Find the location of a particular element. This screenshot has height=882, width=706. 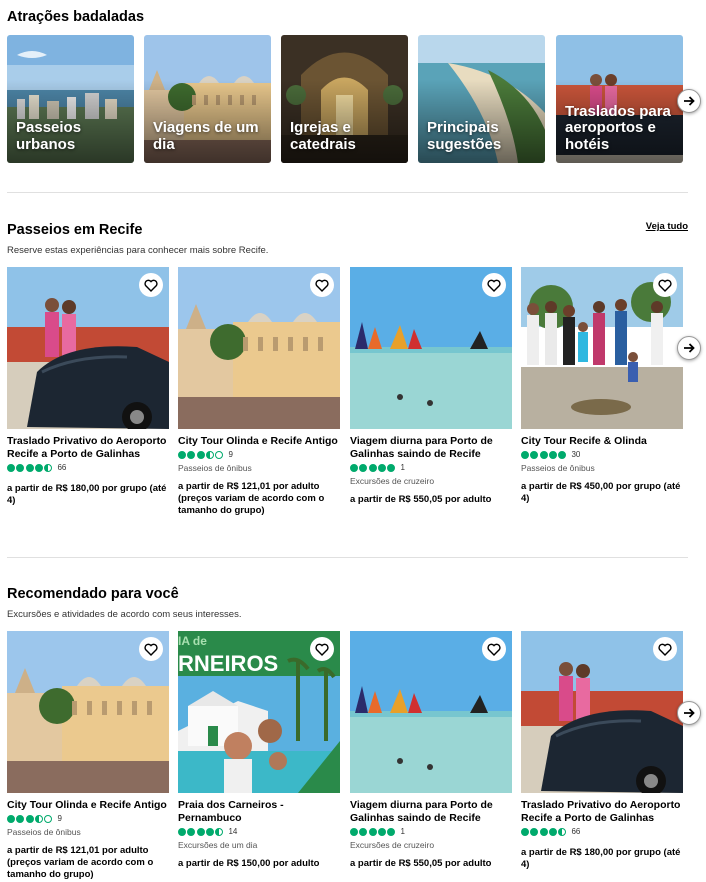

banner-text-main: RNEIROS is located at coordinates (228, 663).